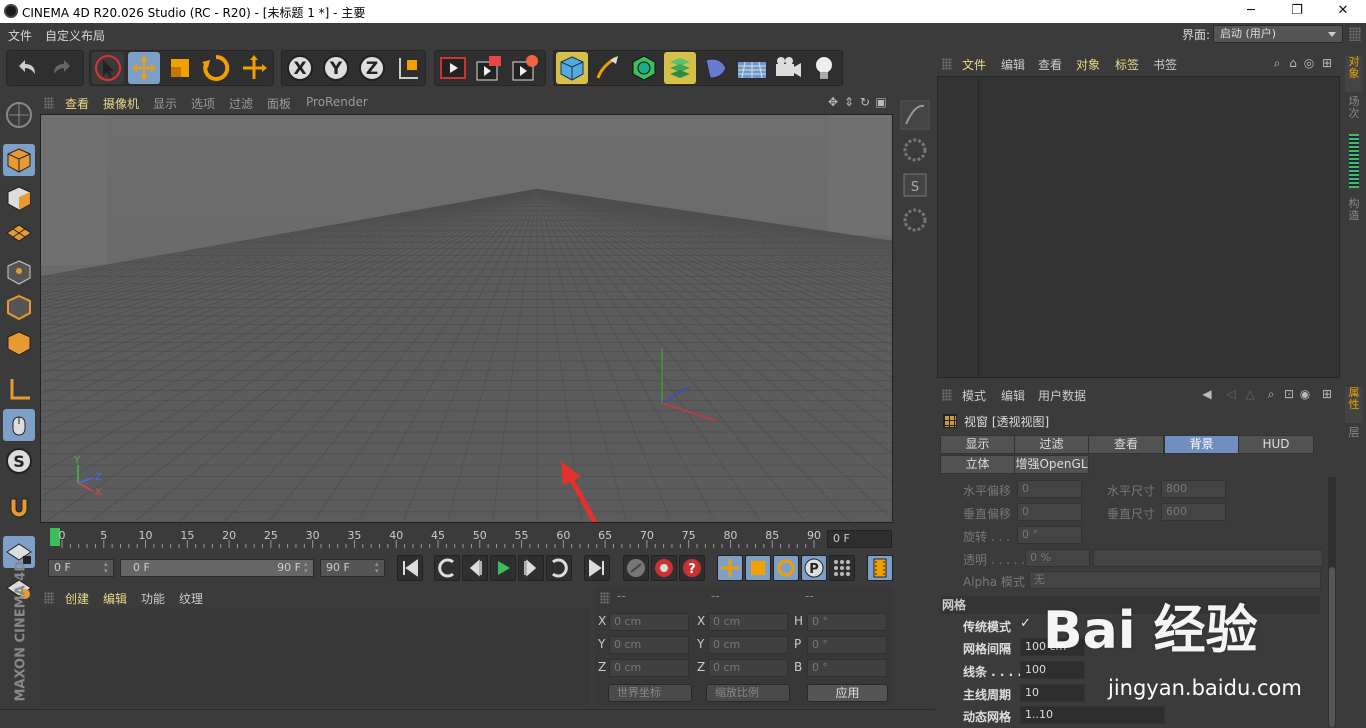 Image resolution: width=1366 pixels, height=728 pixels. Describe the element at coordinates (1327, 63) in the screenshot. I see `new-window-icon: ⊞` at that location.